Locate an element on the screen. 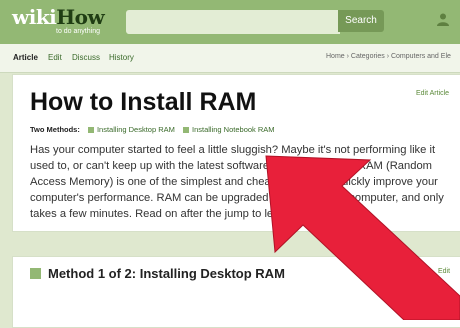 This screenshot has width=460, height=328. logo-tagline: to do anything is located at coordinates (78, 31).